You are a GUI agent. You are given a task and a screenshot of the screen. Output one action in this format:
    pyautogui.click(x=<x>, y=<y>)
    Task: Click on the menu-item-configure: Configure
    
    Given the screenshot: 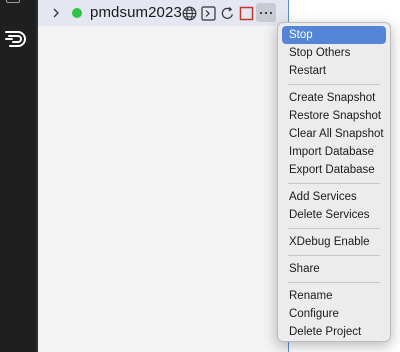 What is the action you would take?
    pyautogui.click(x=334, y=314)
    